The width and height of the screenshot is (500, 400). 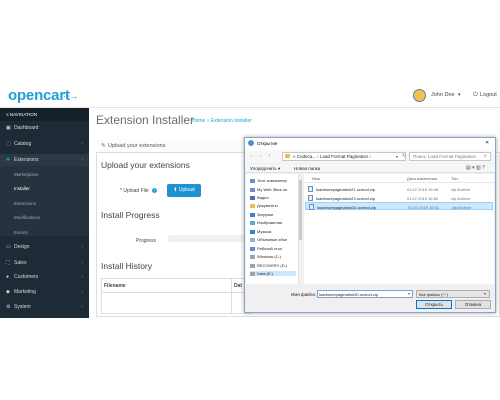 I want to click on view-options-icon: ▤ ▾ ▥ ?, so click(x=475, y=168).